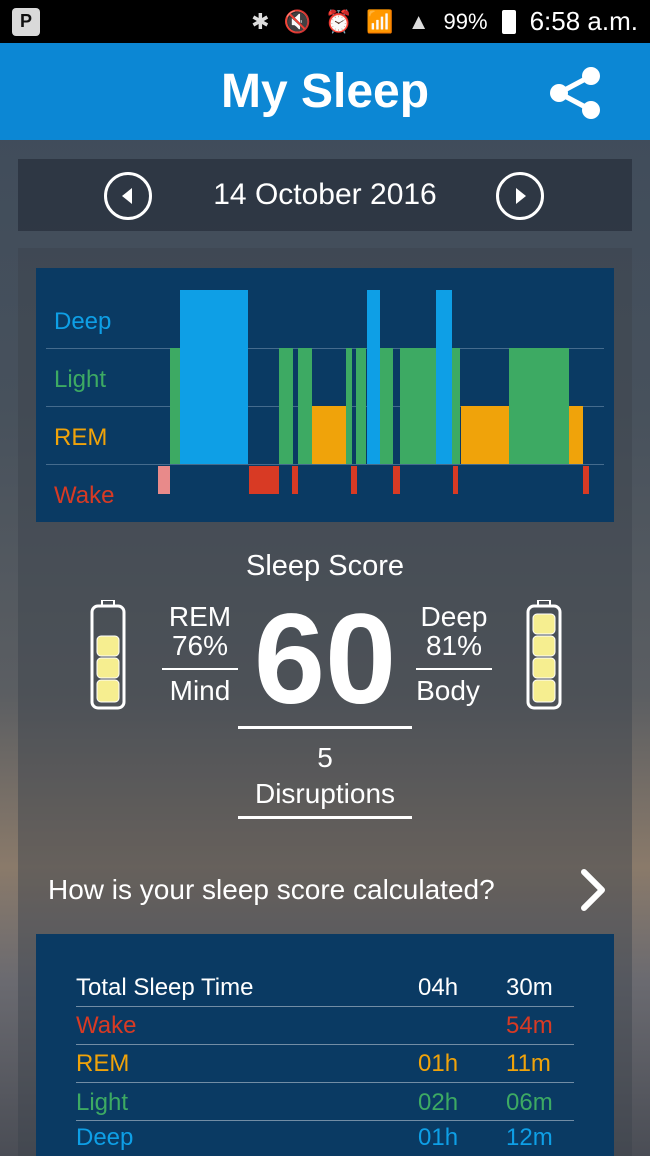 The height and width of the screenshot is (1156, 650). I want to click on app-notification-icon: P, so click(26, 21).